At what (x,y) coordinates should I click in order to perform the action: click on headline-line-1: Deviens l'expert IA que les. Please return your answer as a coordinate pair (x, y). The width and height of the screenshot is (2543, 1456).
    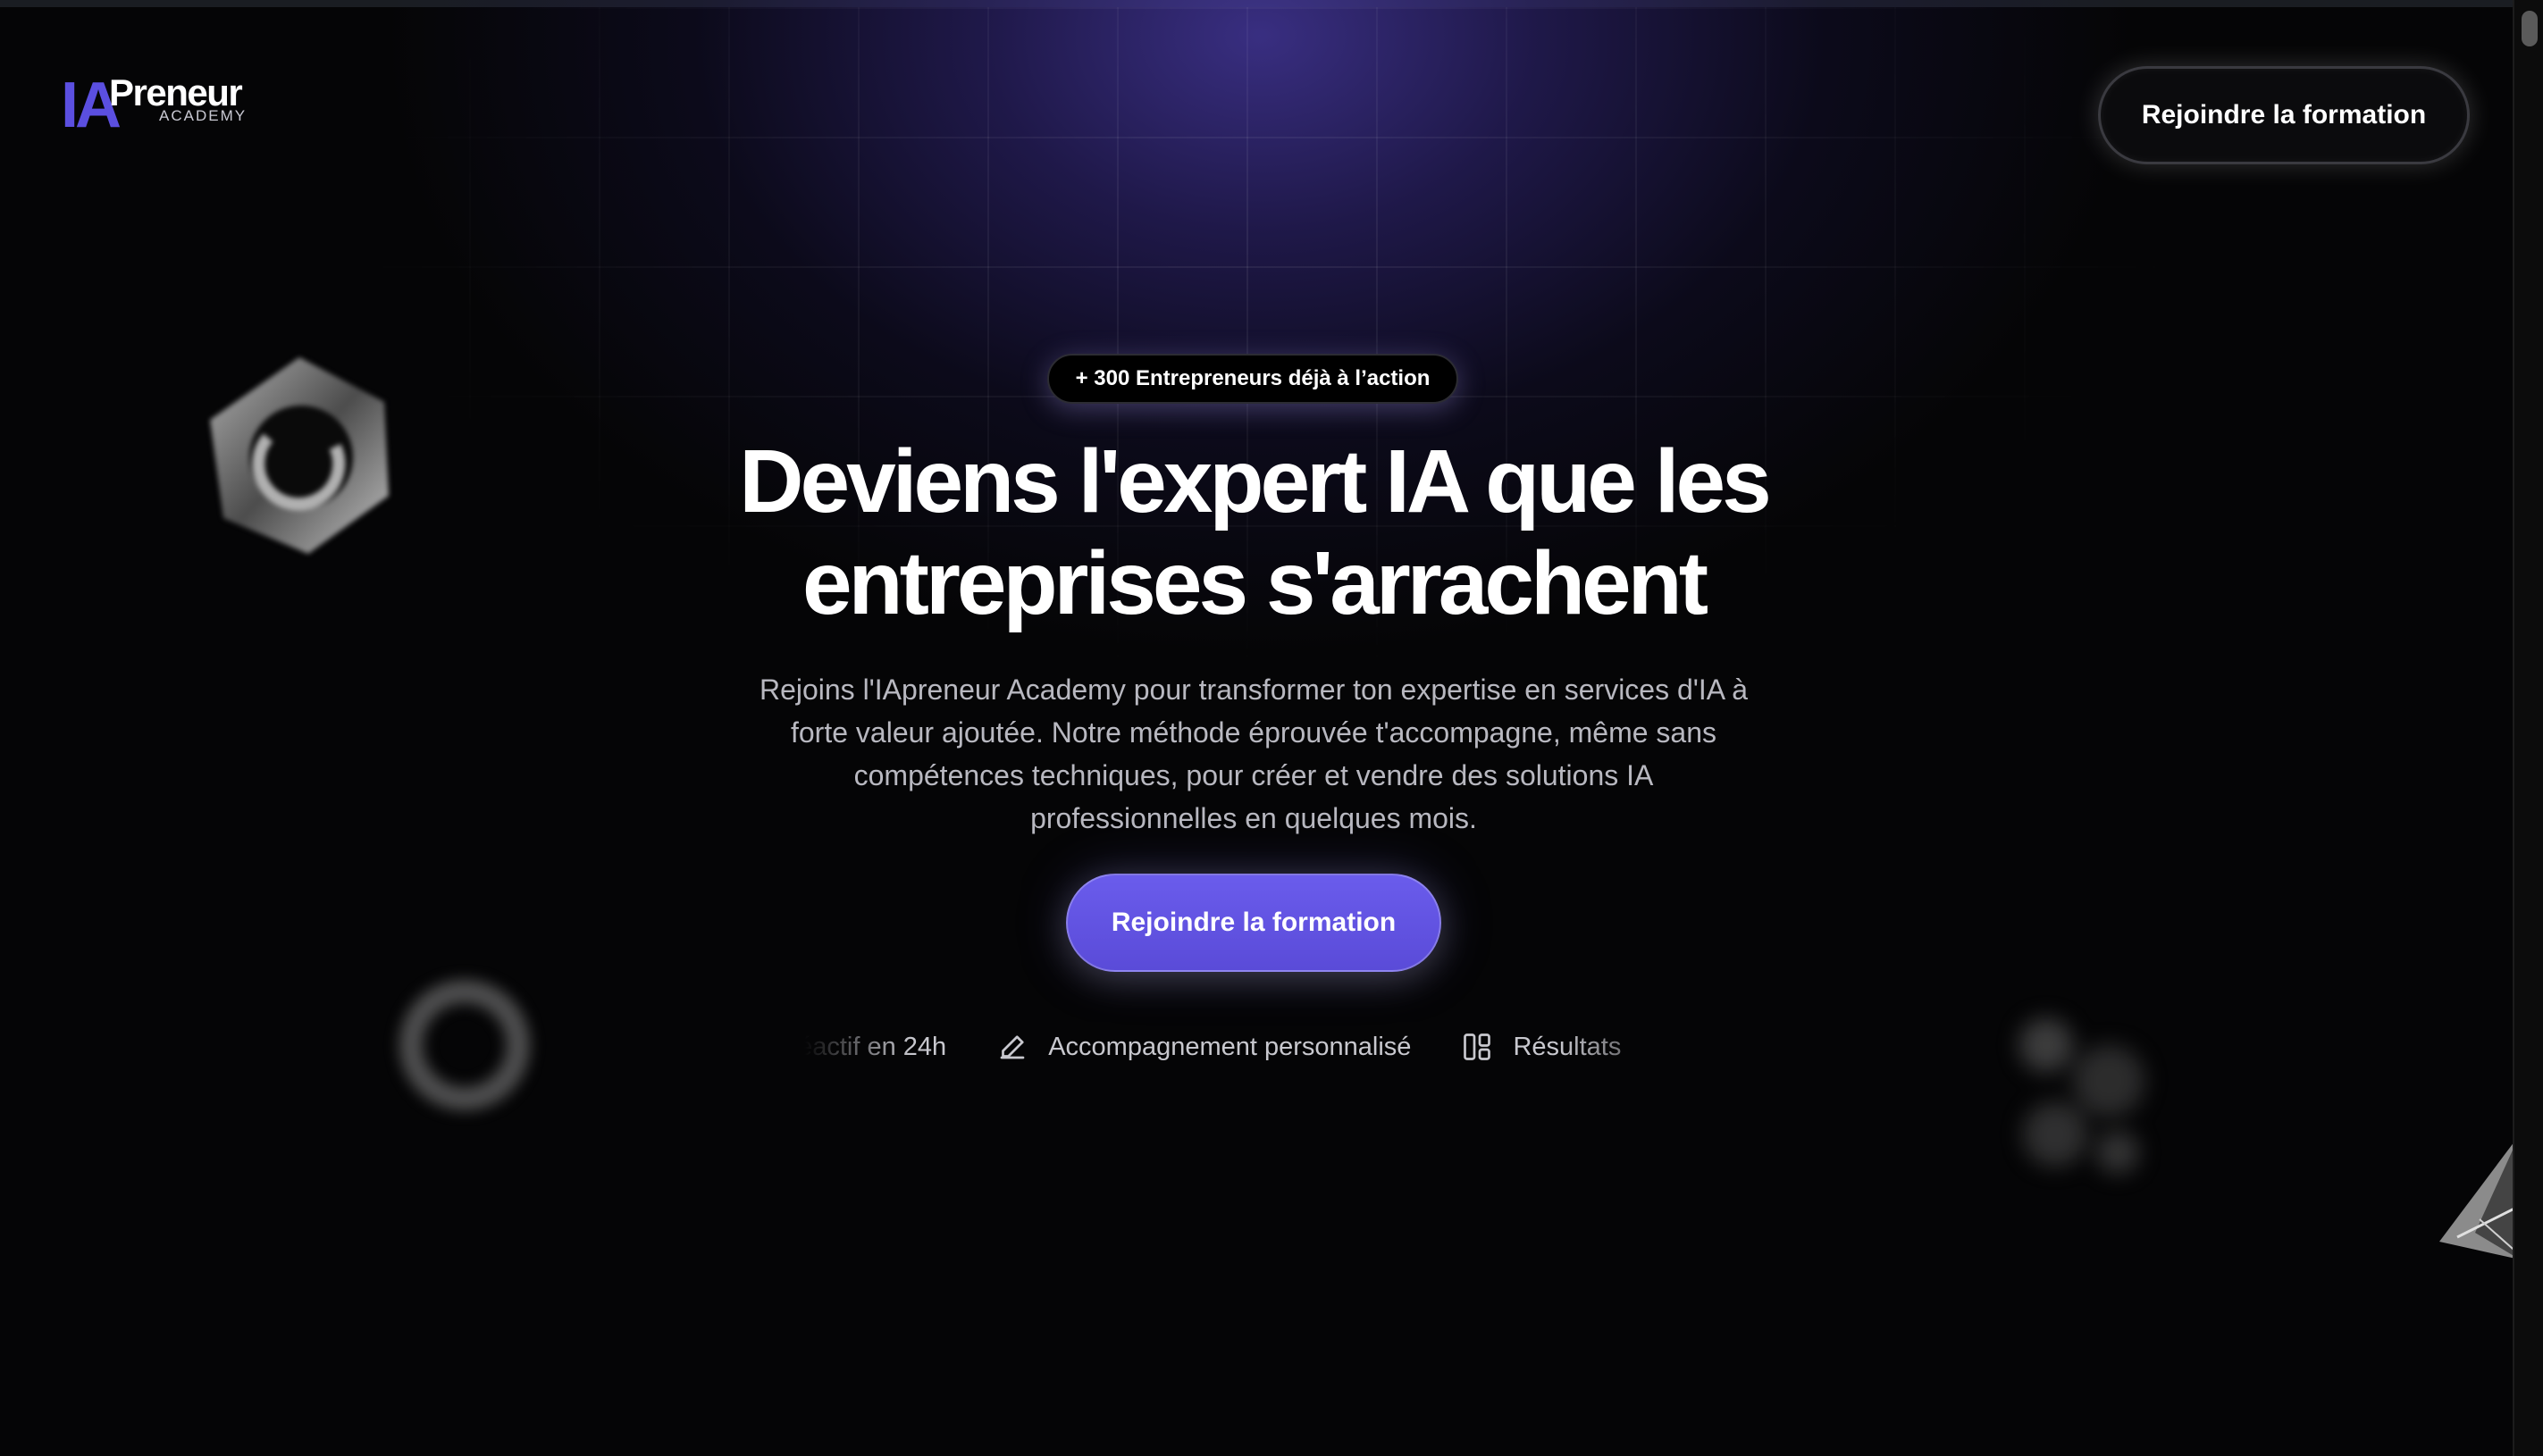
    Looking at the image, I should click on (1255, 481).